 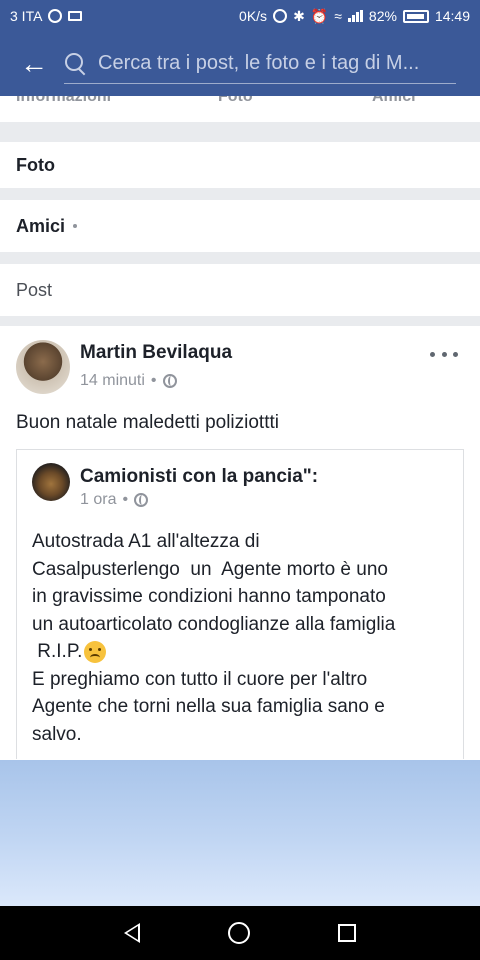 What do you see at coordinates (319, 15) in the screenshot?
I see `alarm-icon: ⏰` at bounding box center [319, 15].